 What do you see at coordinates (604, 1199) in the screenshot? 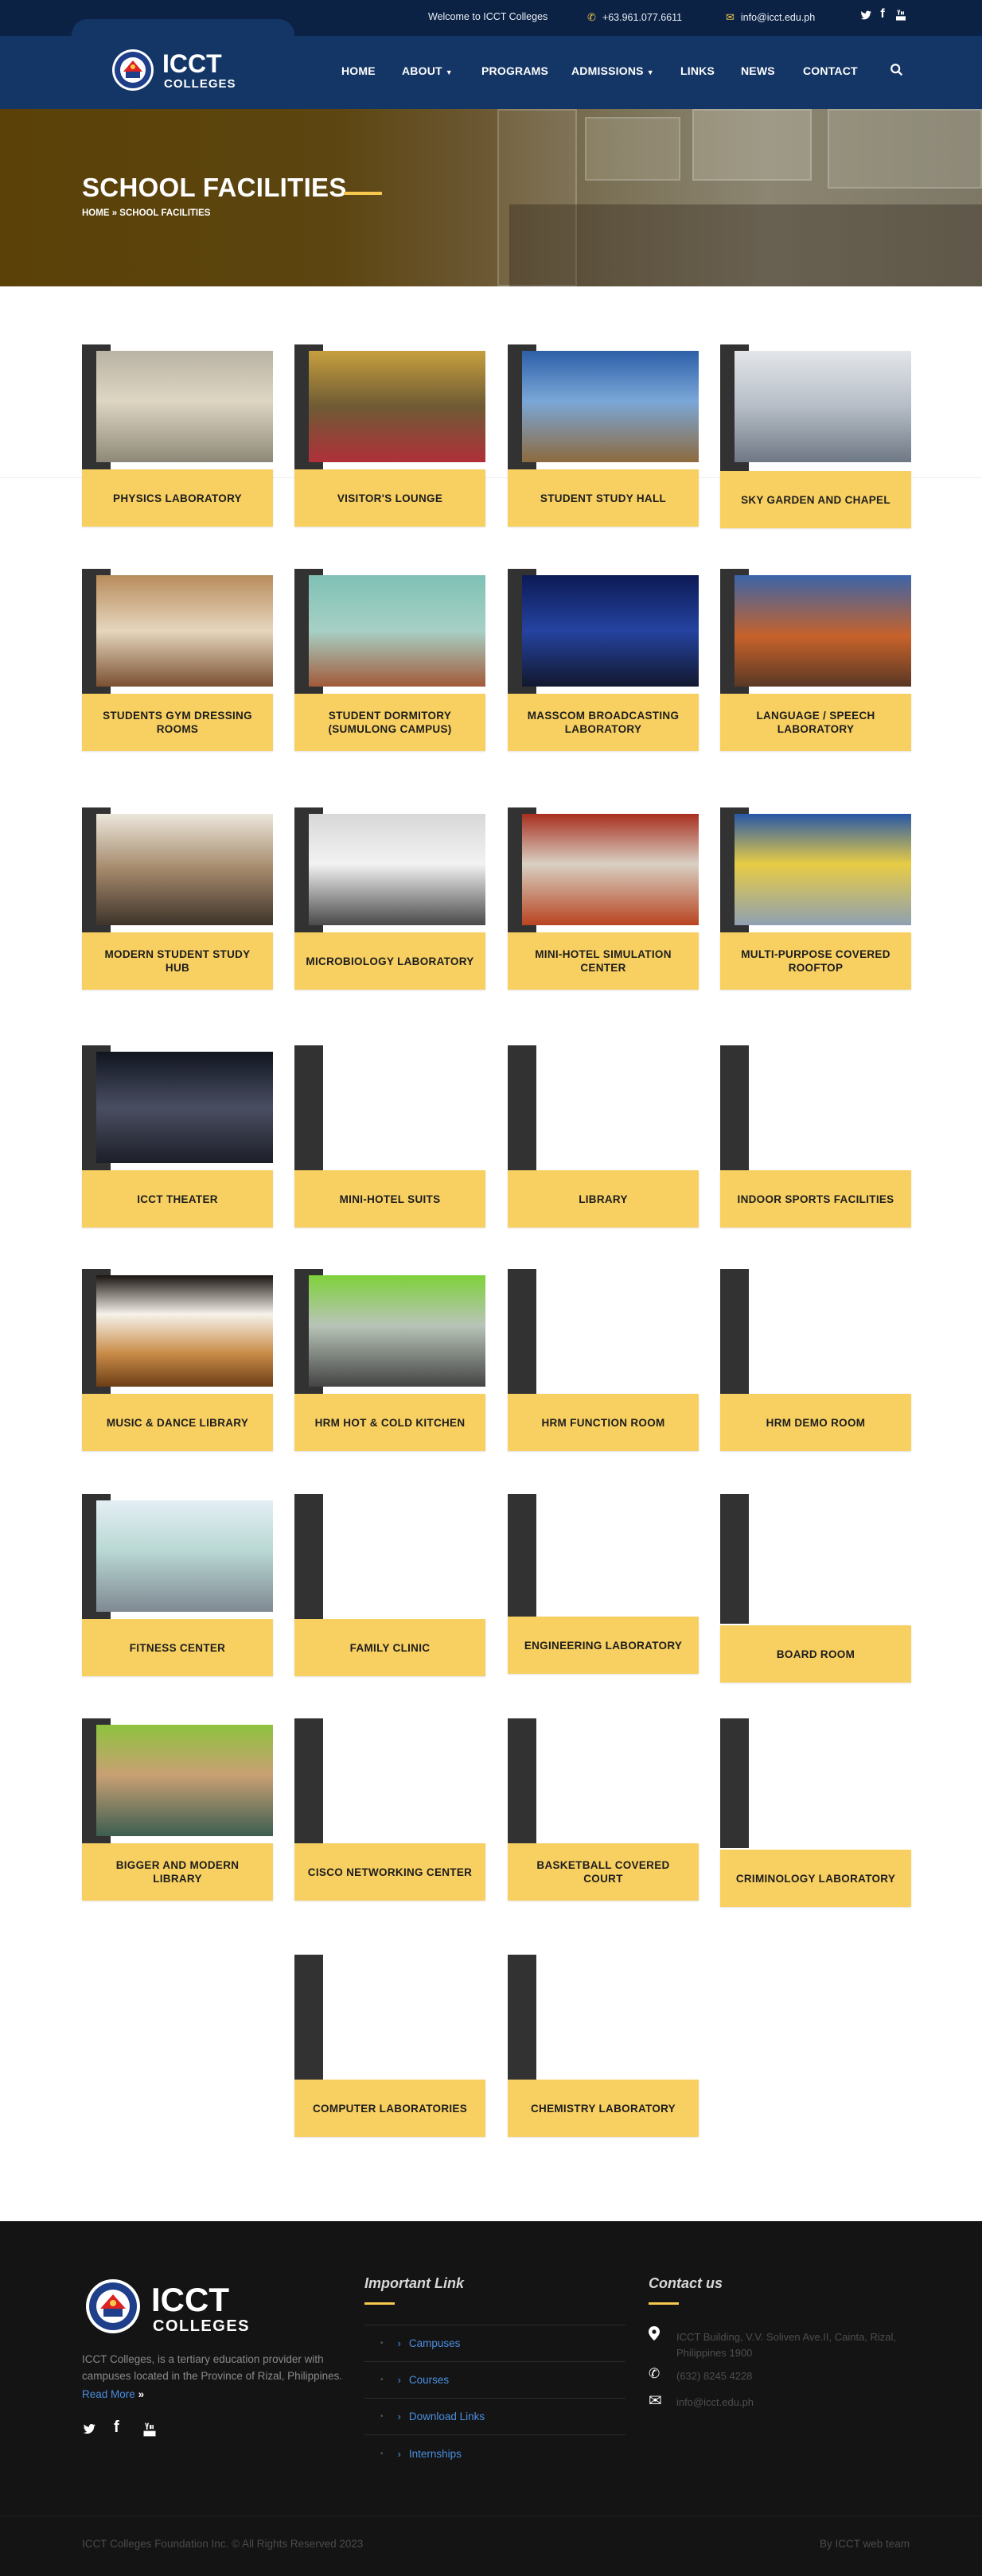
I see `facility-label: LIBRARY` at bounding box center [604, 1199].